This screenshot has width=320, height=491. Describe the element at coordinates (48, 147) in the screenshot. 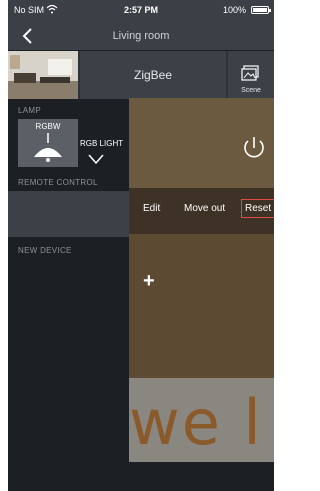

I see `lamp-icon` at that location.